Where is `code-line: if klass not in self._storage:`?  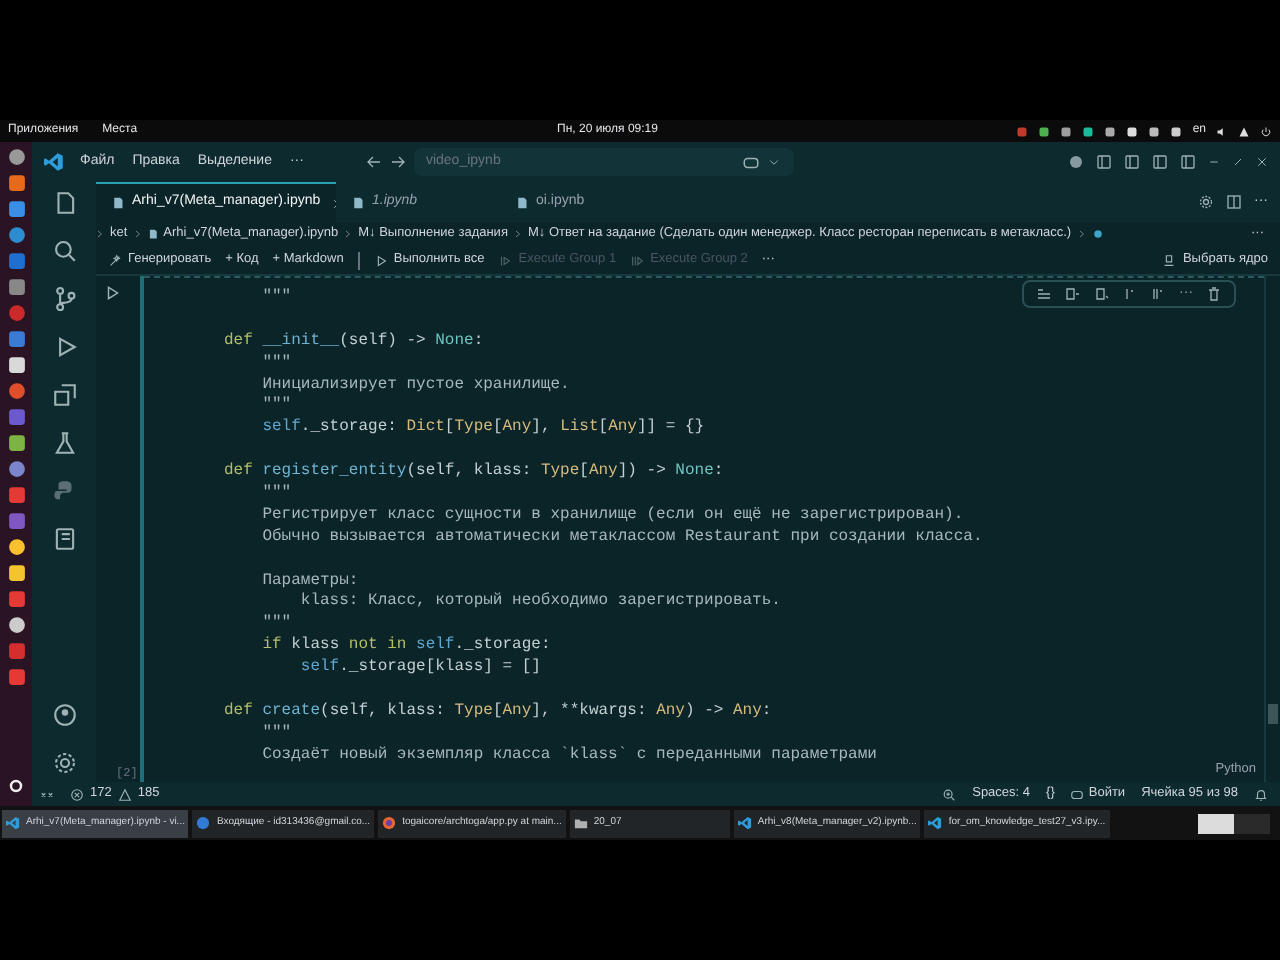 code-line: if klass not in self._storage: is located at coordinates (405, 647).